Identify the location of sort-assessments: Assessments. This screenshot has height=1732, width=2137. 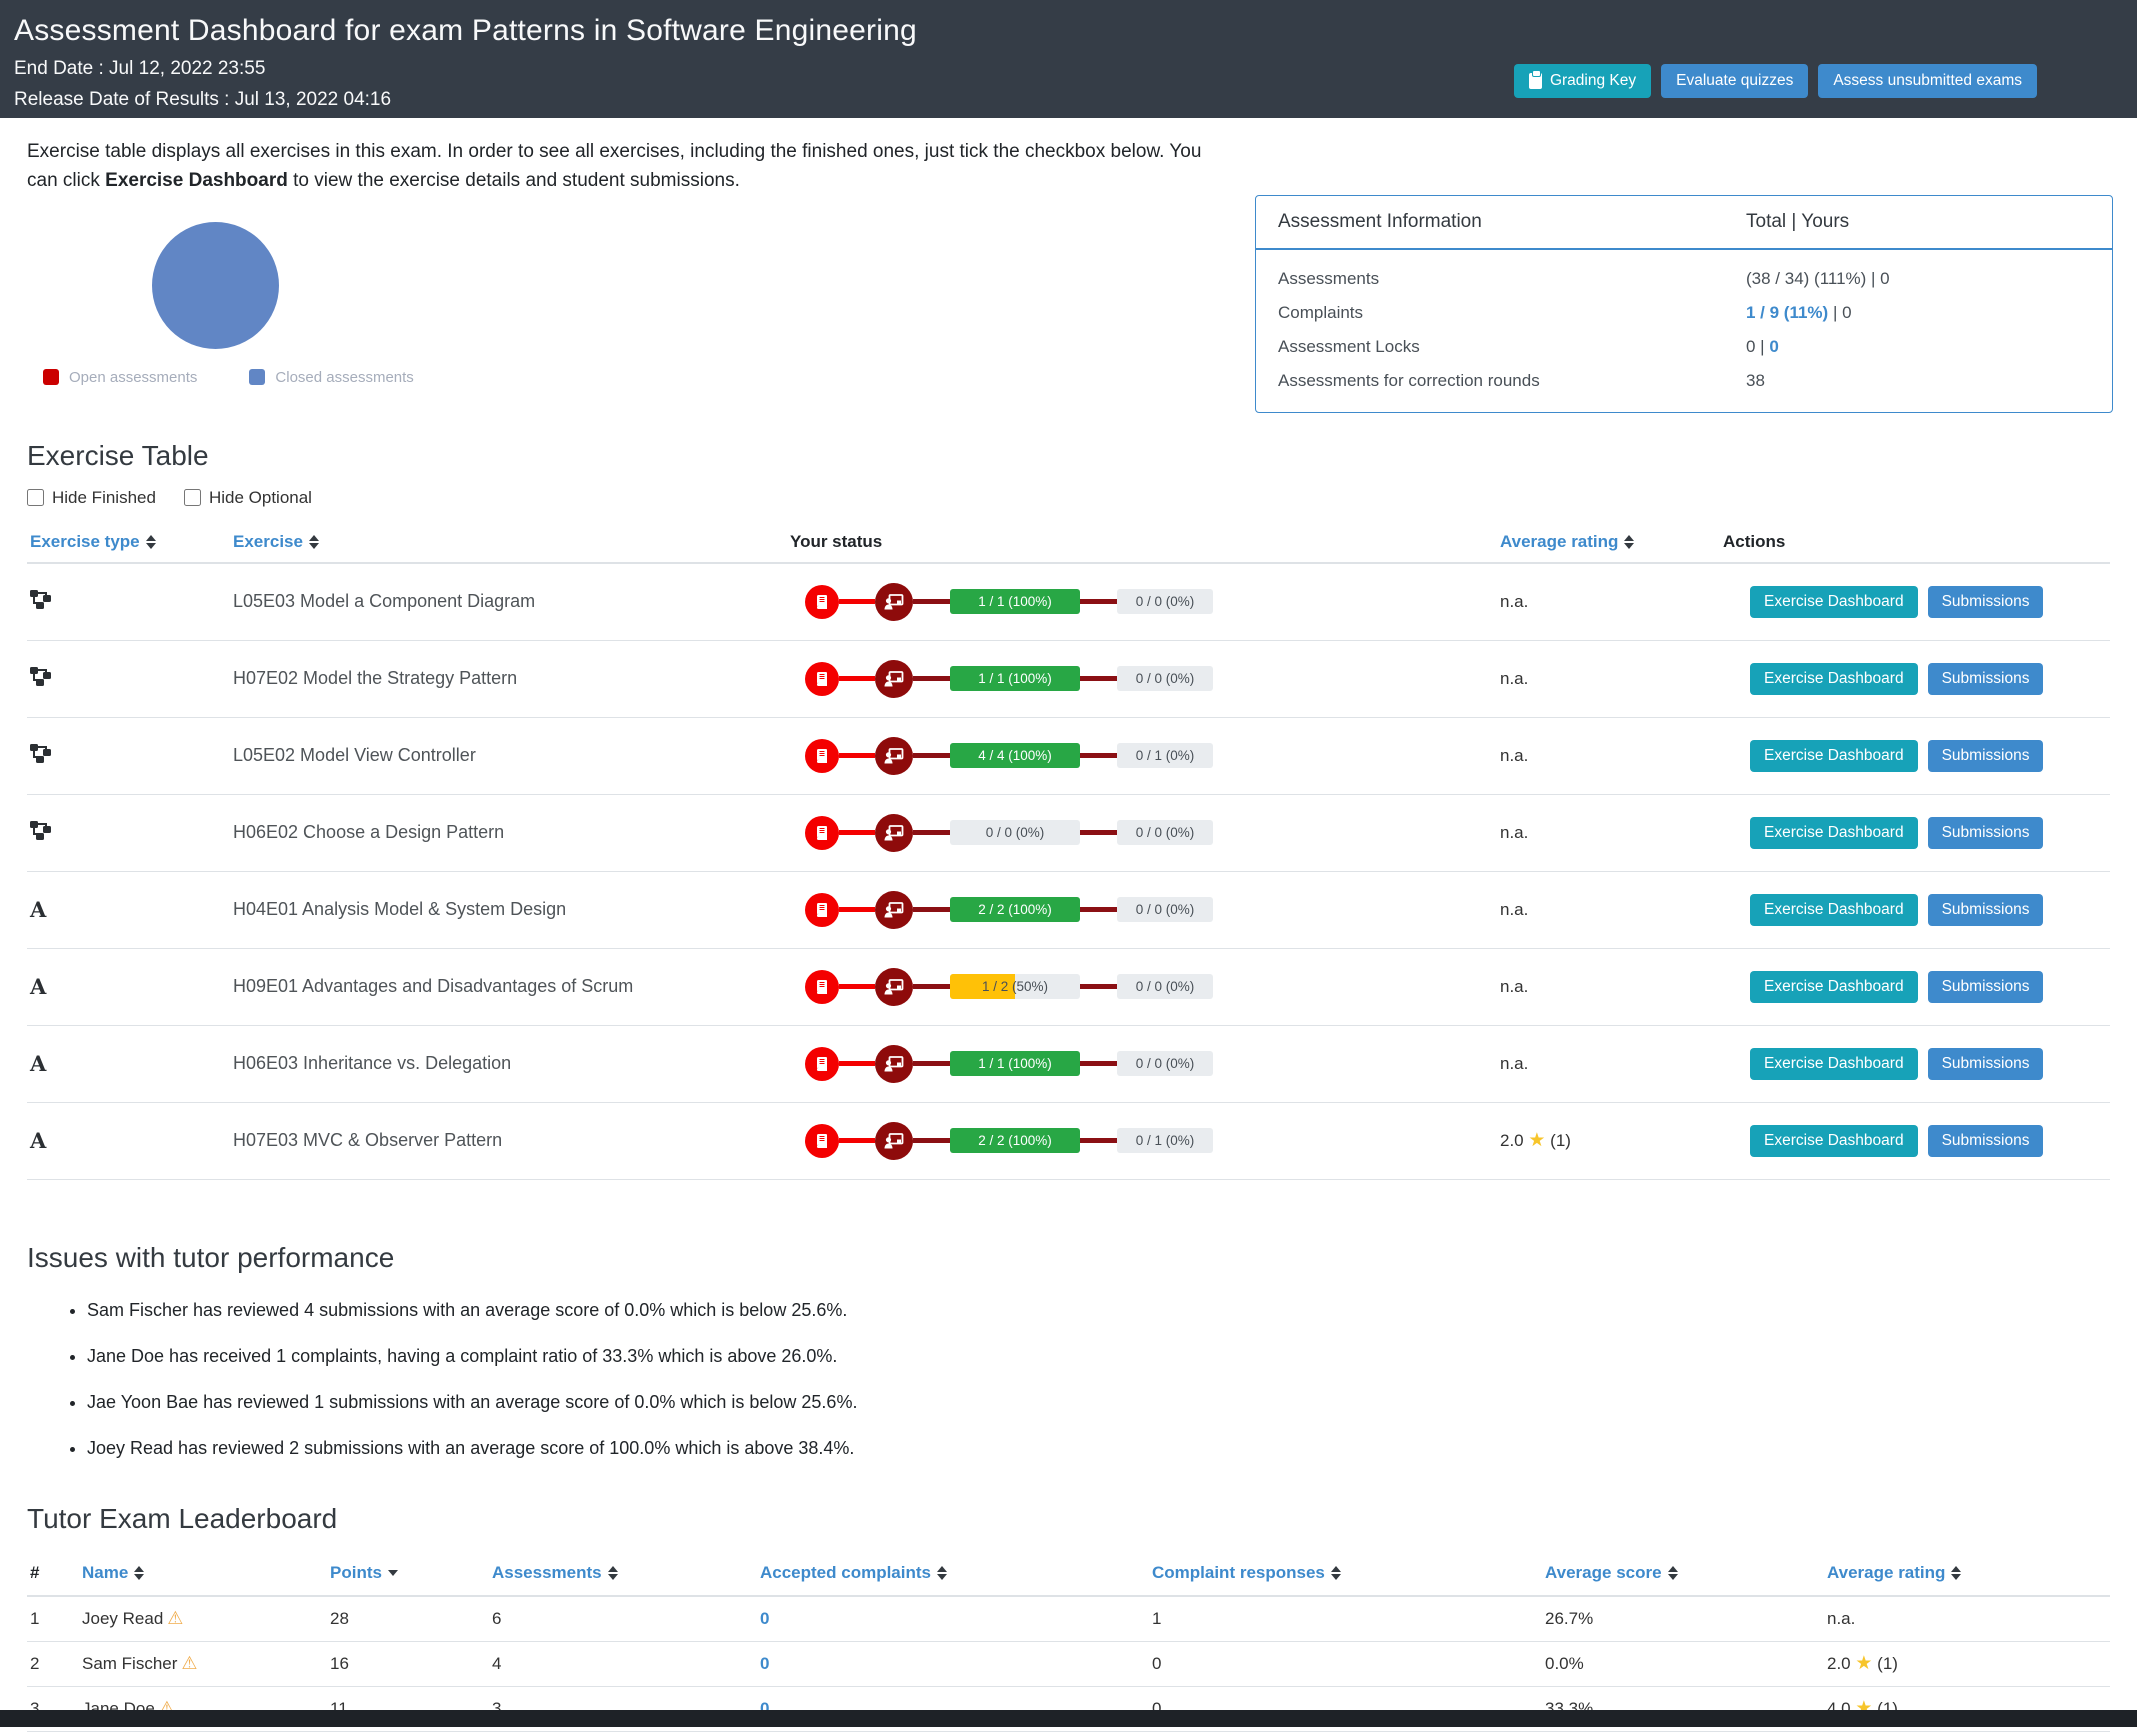
(626, 1573).